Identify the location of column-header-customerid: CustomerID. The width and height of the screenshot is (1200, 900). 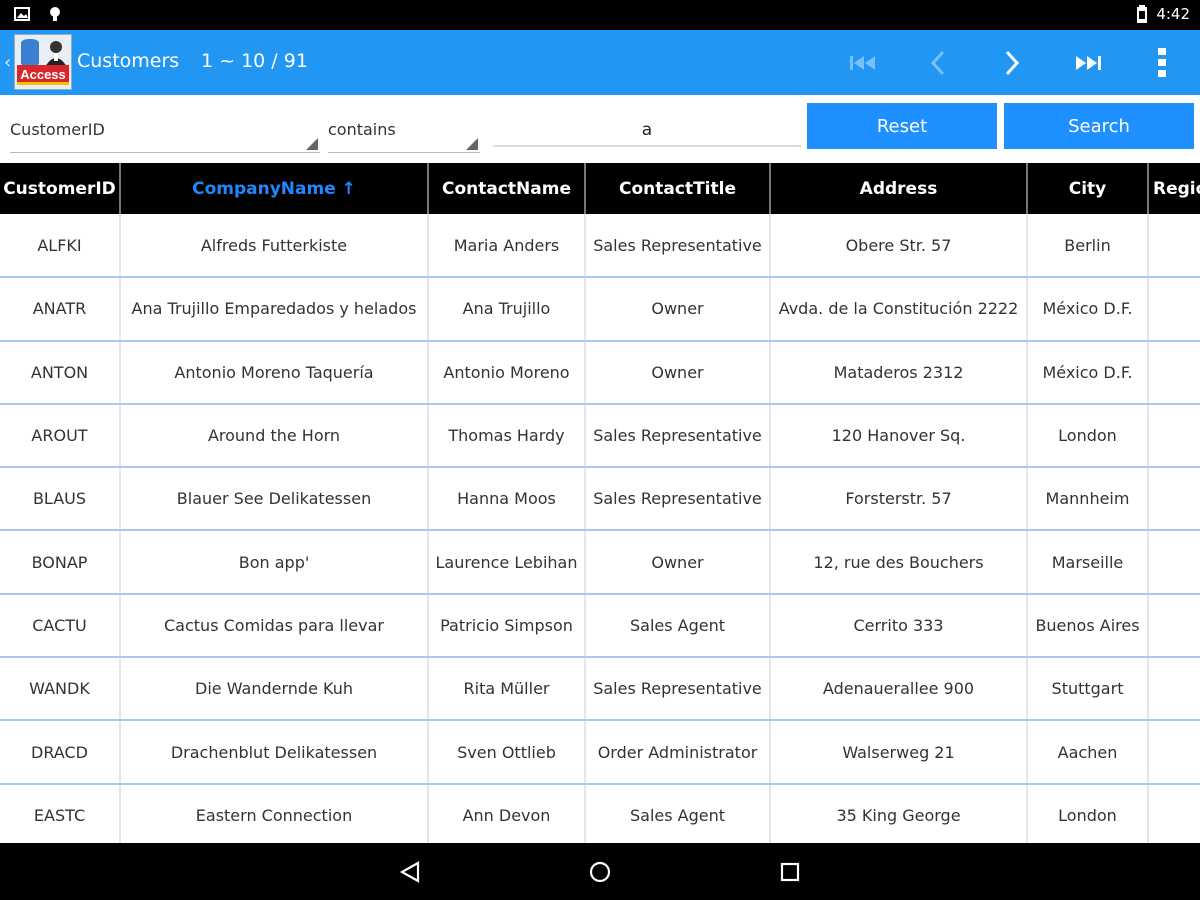
(60, 188).